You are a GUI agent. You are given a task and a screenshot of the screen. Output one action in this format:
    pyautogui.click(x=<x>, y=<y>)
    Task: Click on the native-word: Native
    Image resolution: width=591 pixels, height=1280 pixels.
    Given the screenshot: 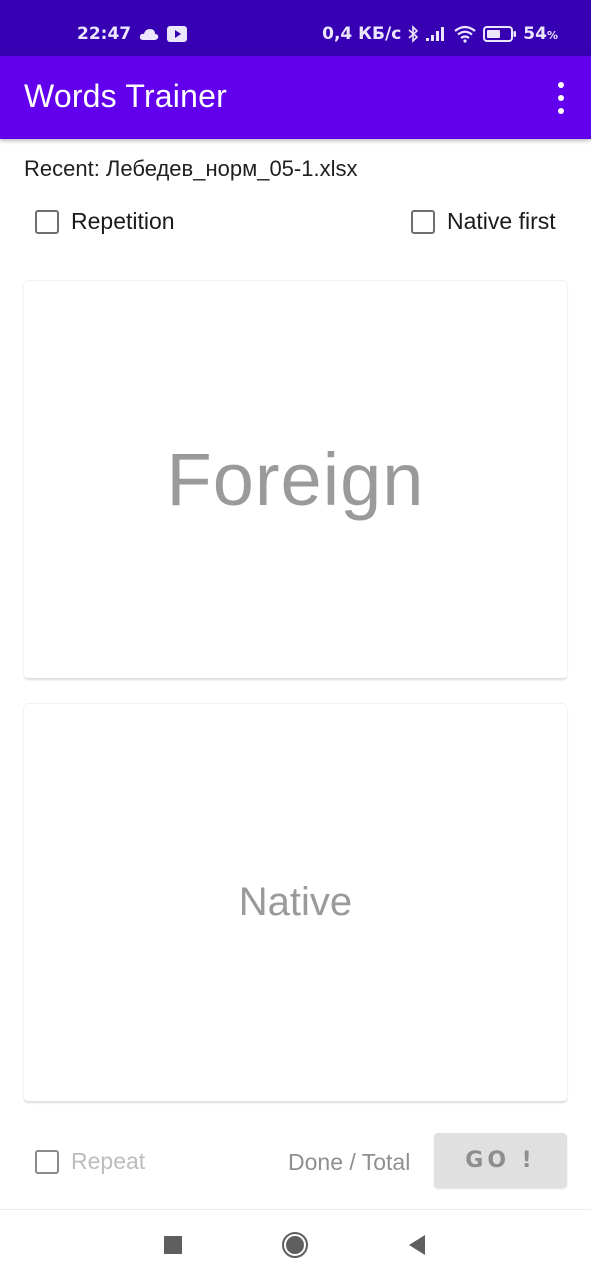 What is the action you would take?
    pyautogui.click(x=295, y=901)
    